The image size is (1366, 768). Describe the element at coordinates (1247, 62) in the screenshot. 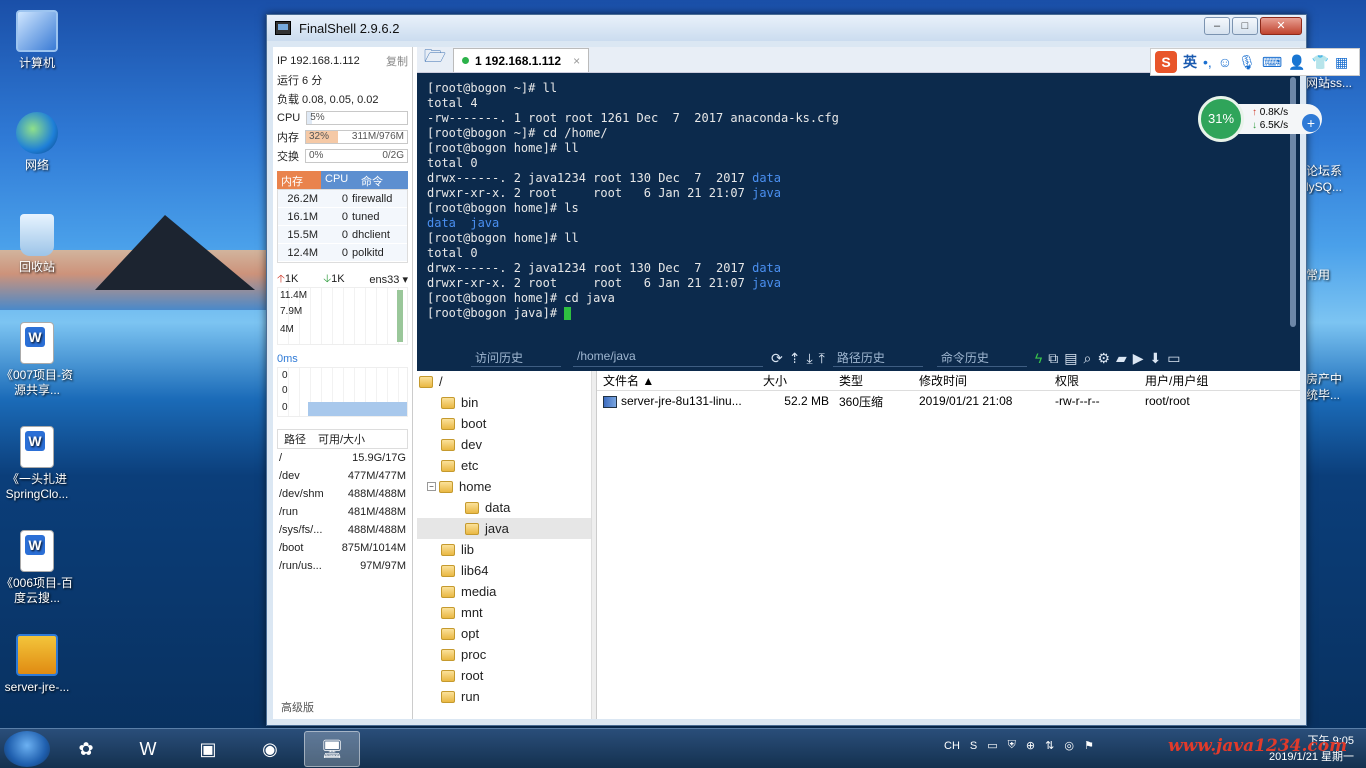

I see `microphone-icon: 🎙` at that location.